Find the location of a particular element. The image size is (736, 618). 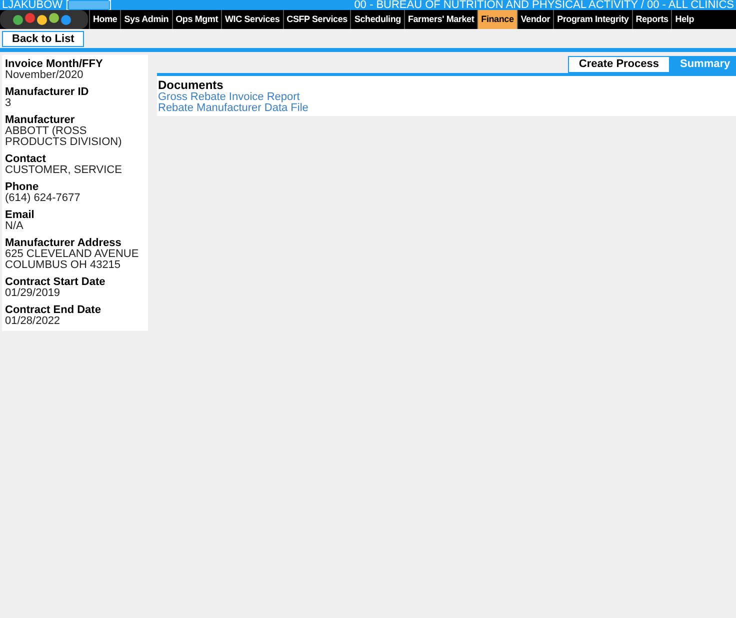

document-link: Gross Rebate Invoice Report is located at coordinates (229, 97).